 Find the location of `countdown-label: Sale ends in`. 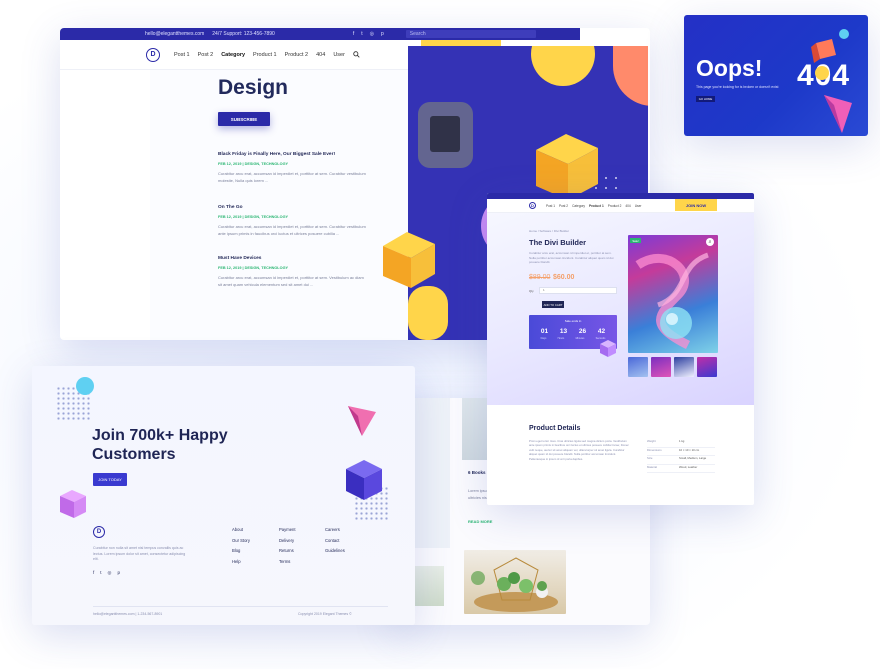

countdown-label: Sale ends in is located at coordinates (573, 321).